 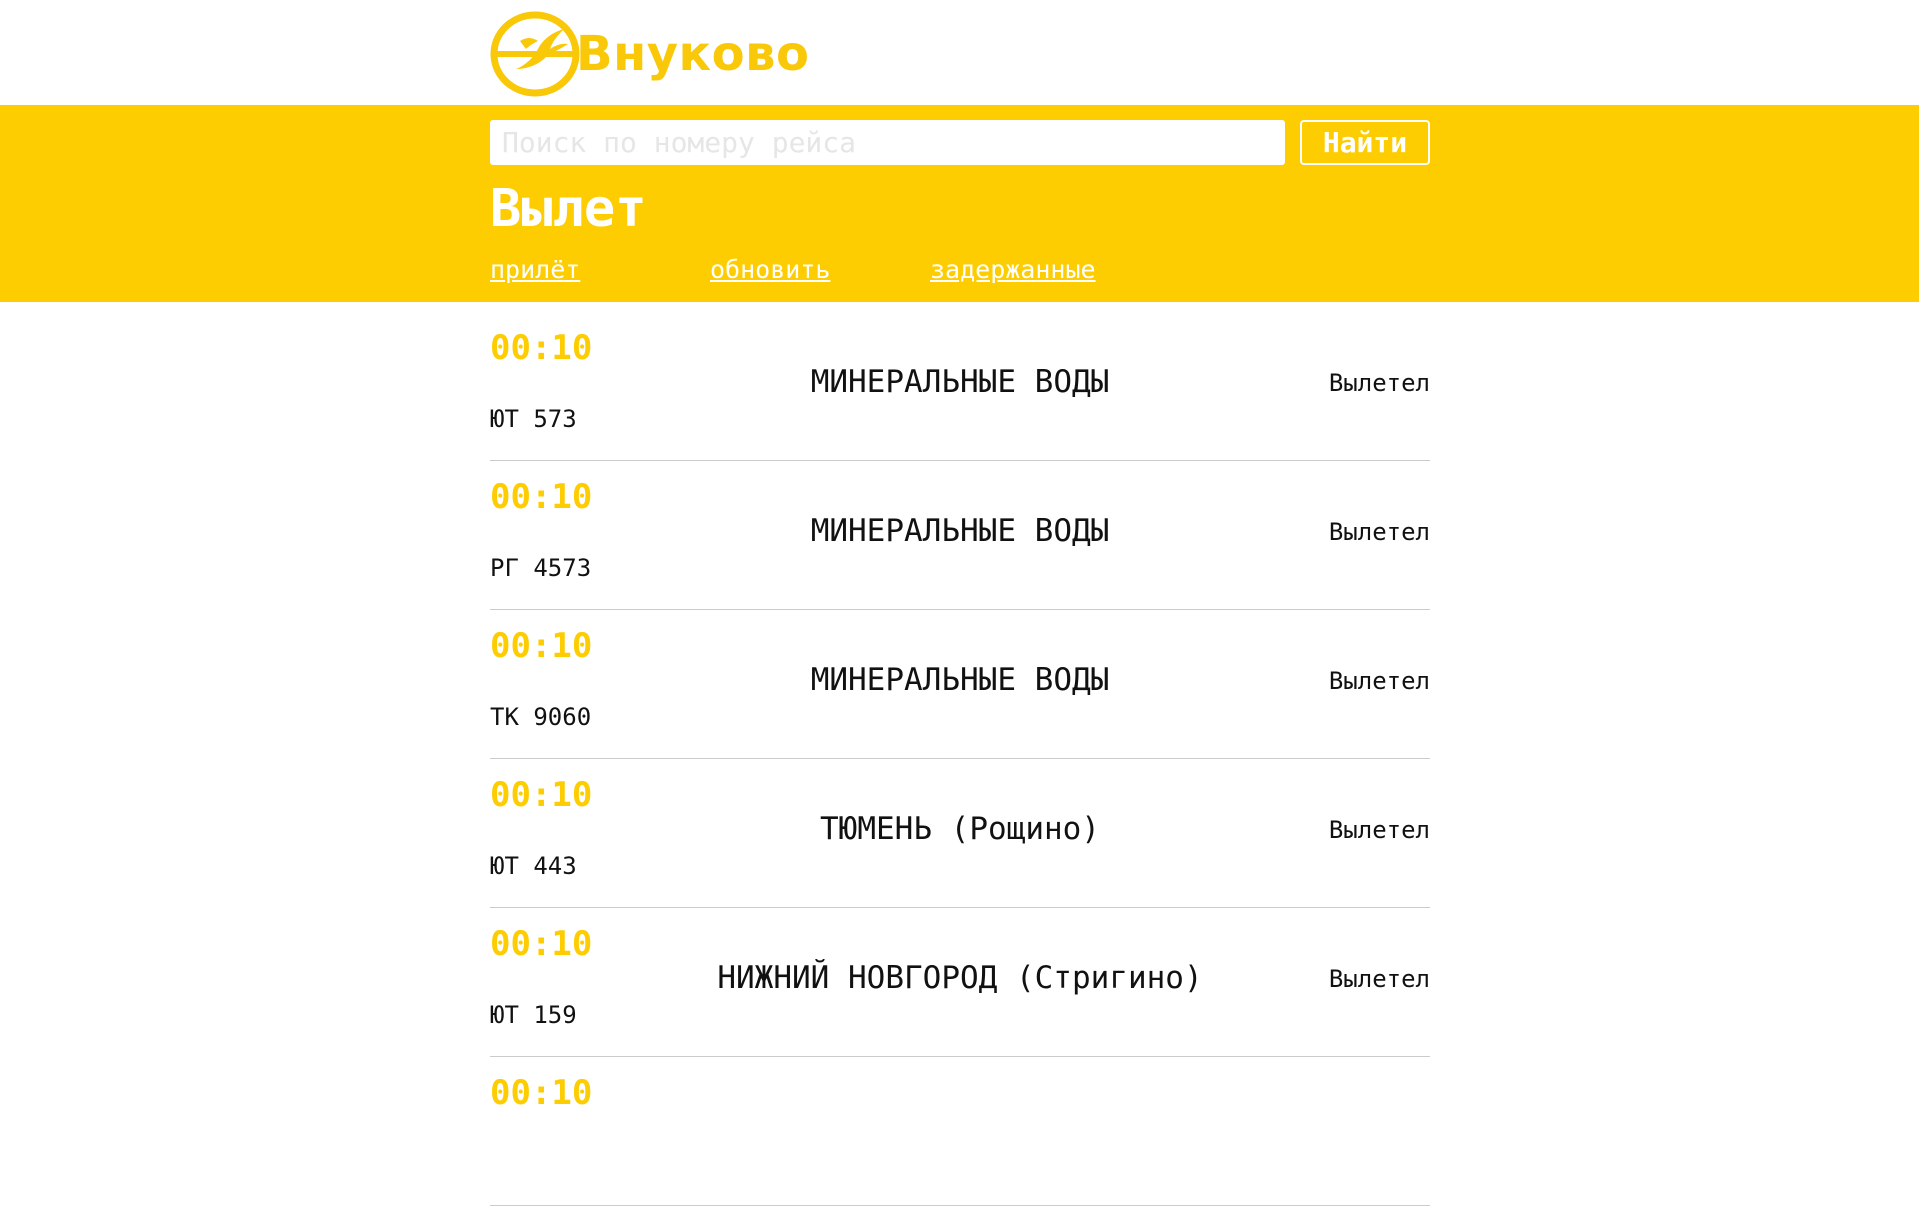 What do you see at coordinates (960, 829) in the screenshot?
I see `flight-destination: ТЮМЕНЬ (Рощино)` at bounding box center [960, 829].